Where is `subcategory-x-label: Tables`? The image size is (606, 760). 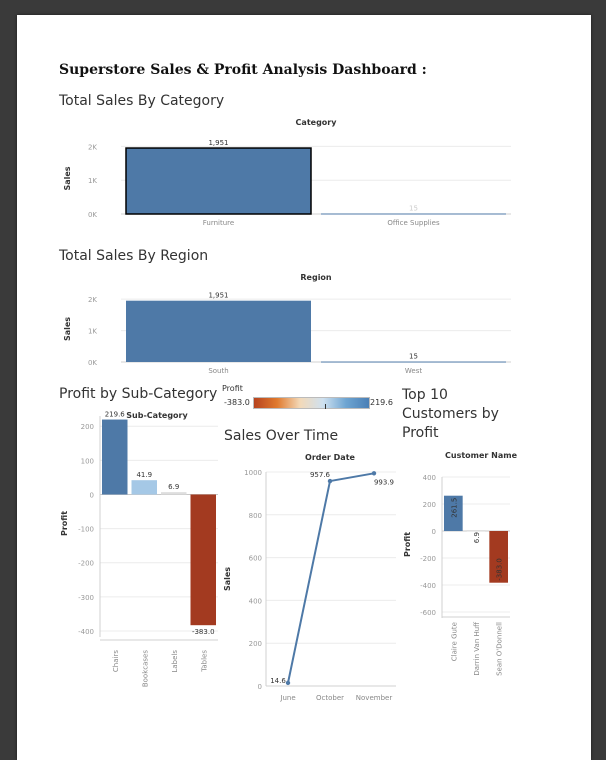
subcategory-x-label: Tables is located at coordinates (204, 661).